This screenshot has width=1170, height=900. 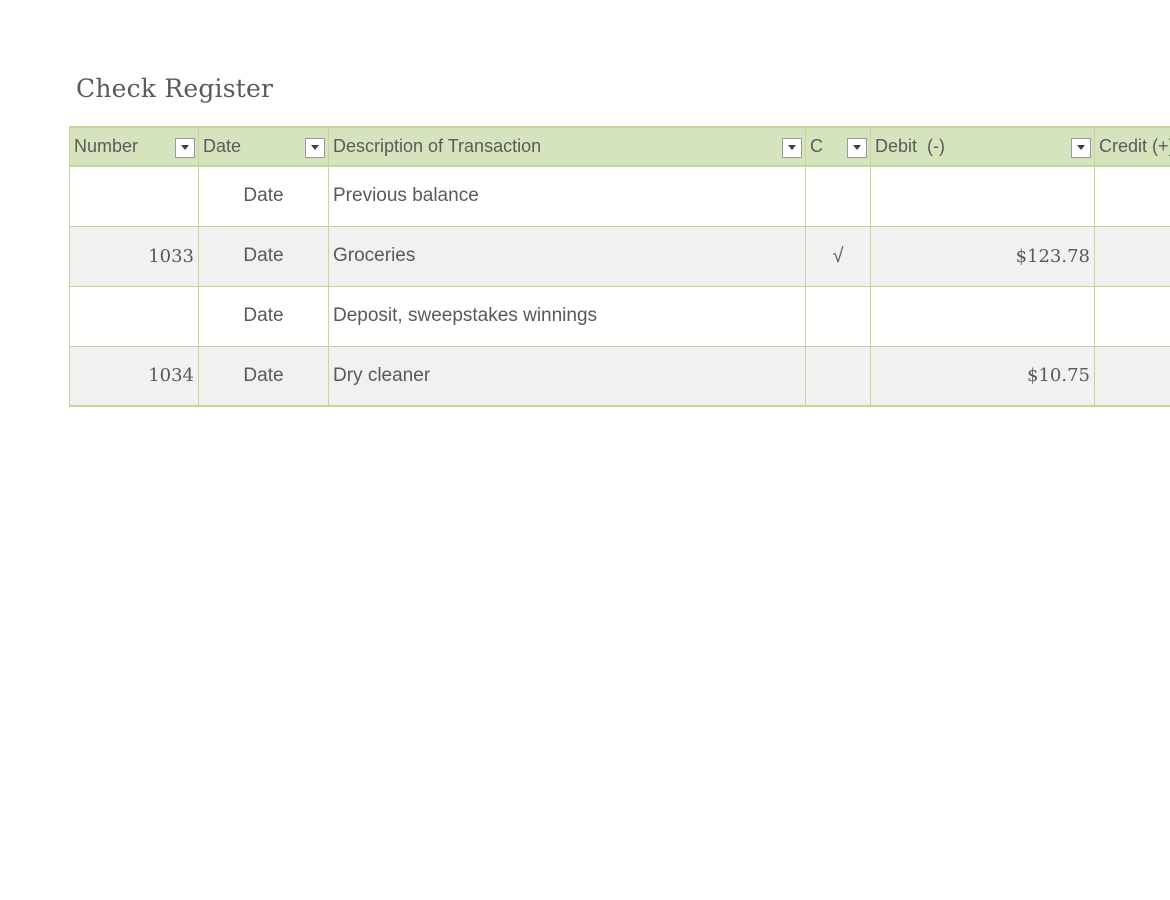 What do you see at coordinates (175, 88) in the screenshot?
I see `register-title: Check Register` at bounding box center [175, 88].